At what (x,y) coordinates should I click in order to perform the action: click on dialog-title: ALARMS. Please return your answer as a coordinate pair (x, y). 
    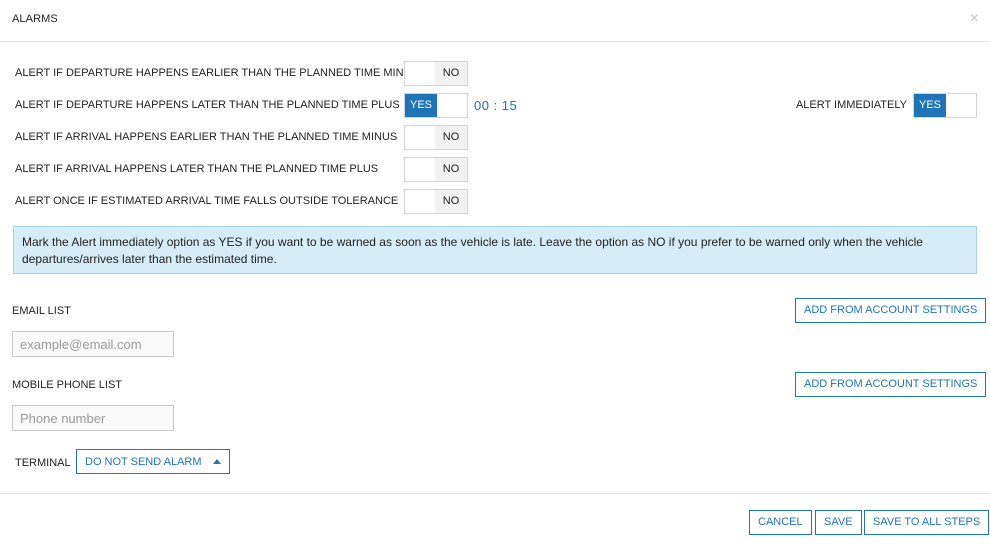
    Looking at the image, I should click on (35, 19).